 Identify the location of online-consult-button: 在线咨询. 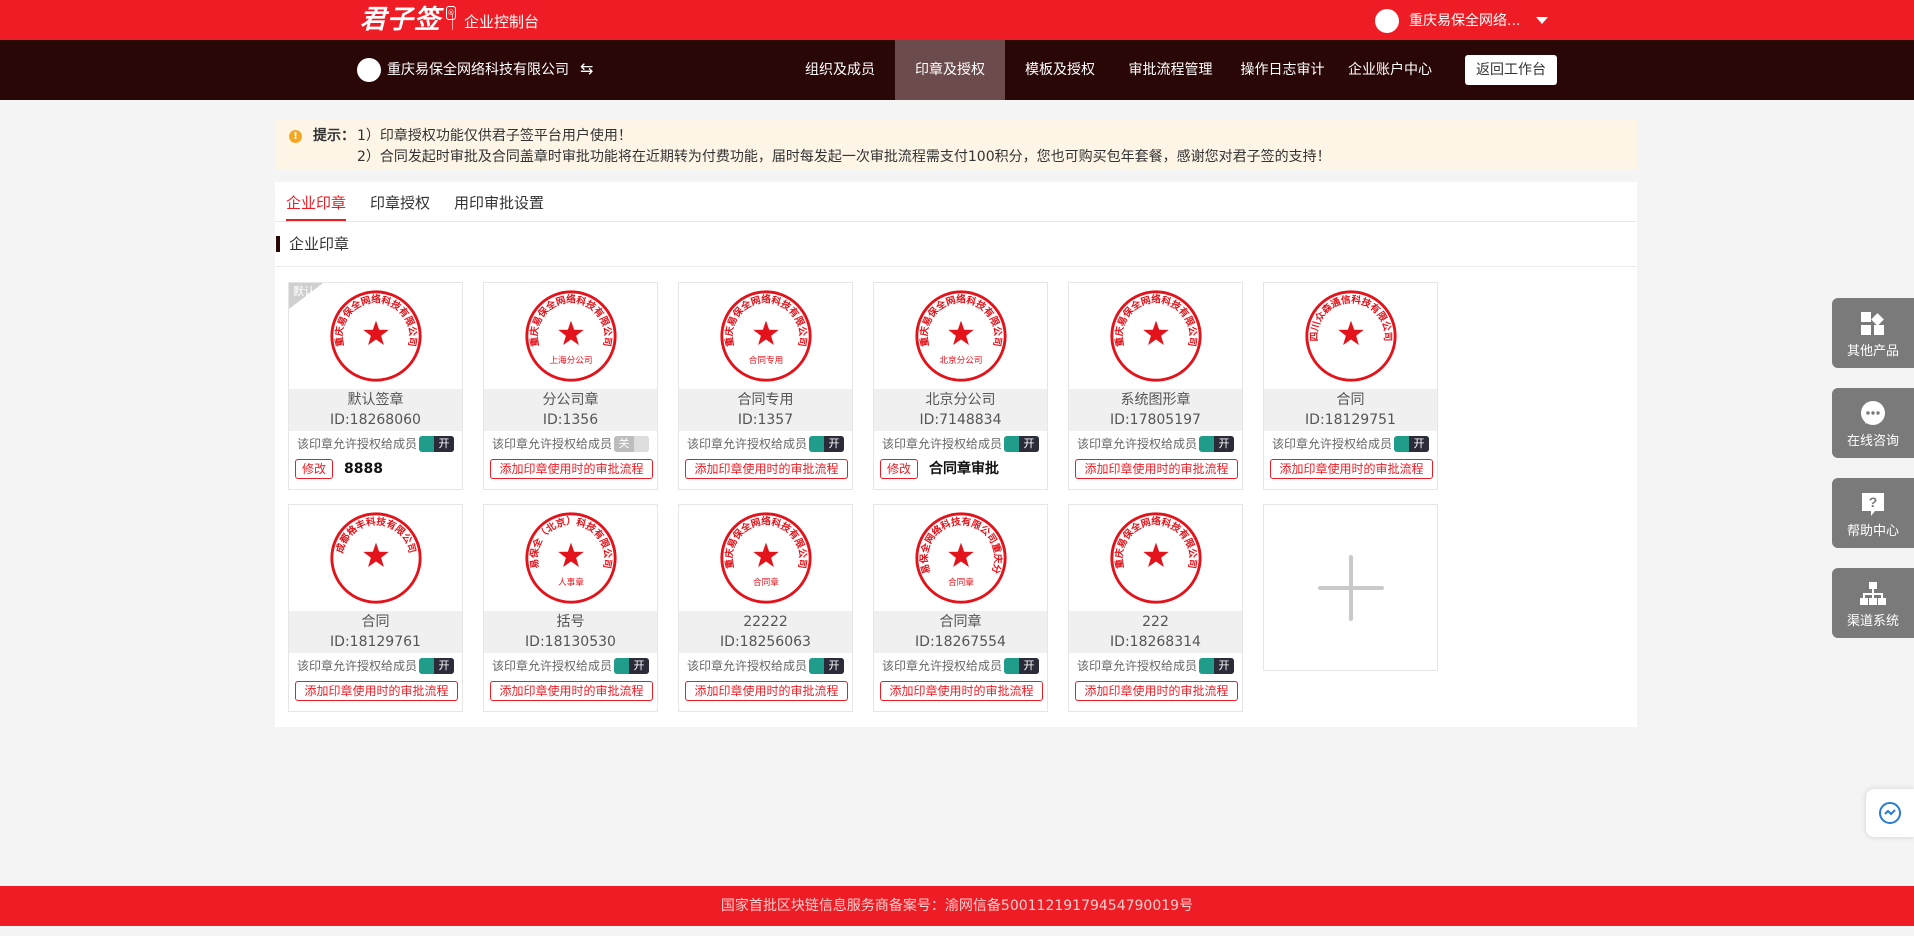
(1873, 423).